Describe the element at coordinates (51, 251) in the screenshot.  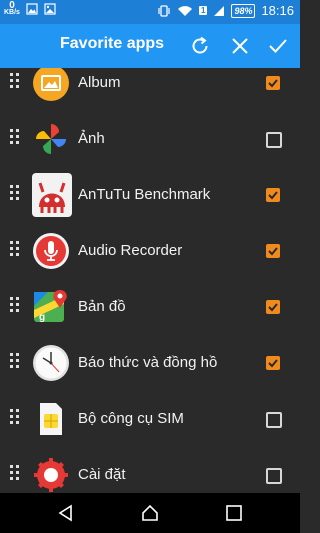
I see `microphone-icon` at that location.